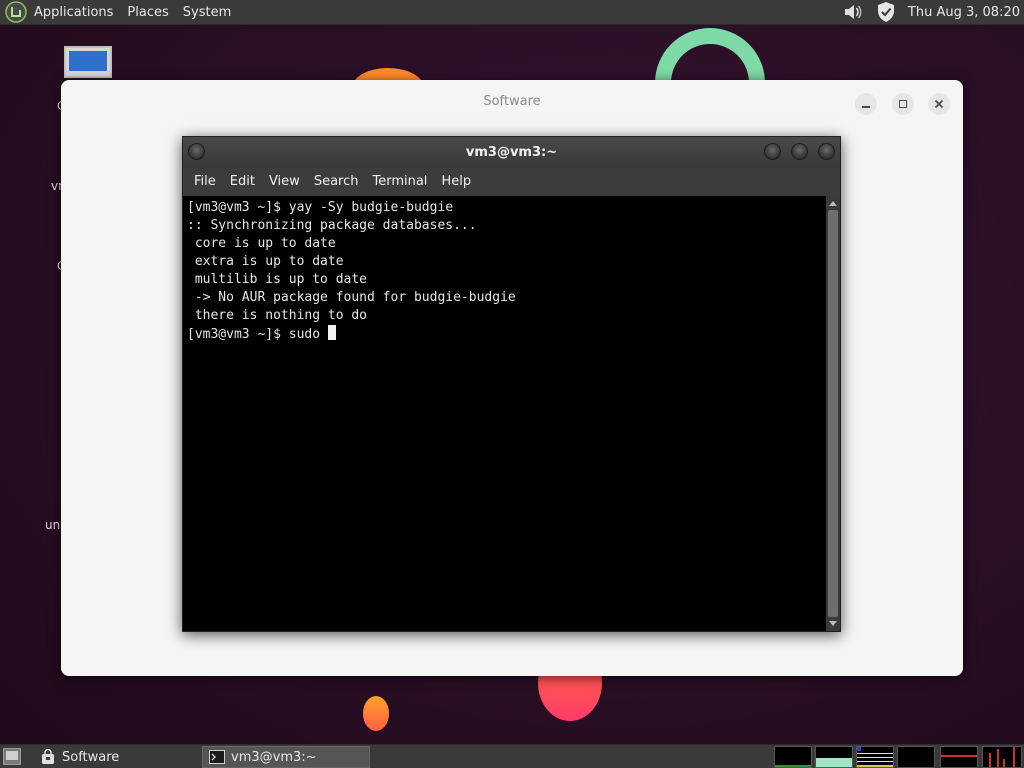 The image size is (1024, 768). What do you see at coordinates (772, 151) in the screenshot?
I see `terminal-minimize-button` at bounding box center [772, 151].